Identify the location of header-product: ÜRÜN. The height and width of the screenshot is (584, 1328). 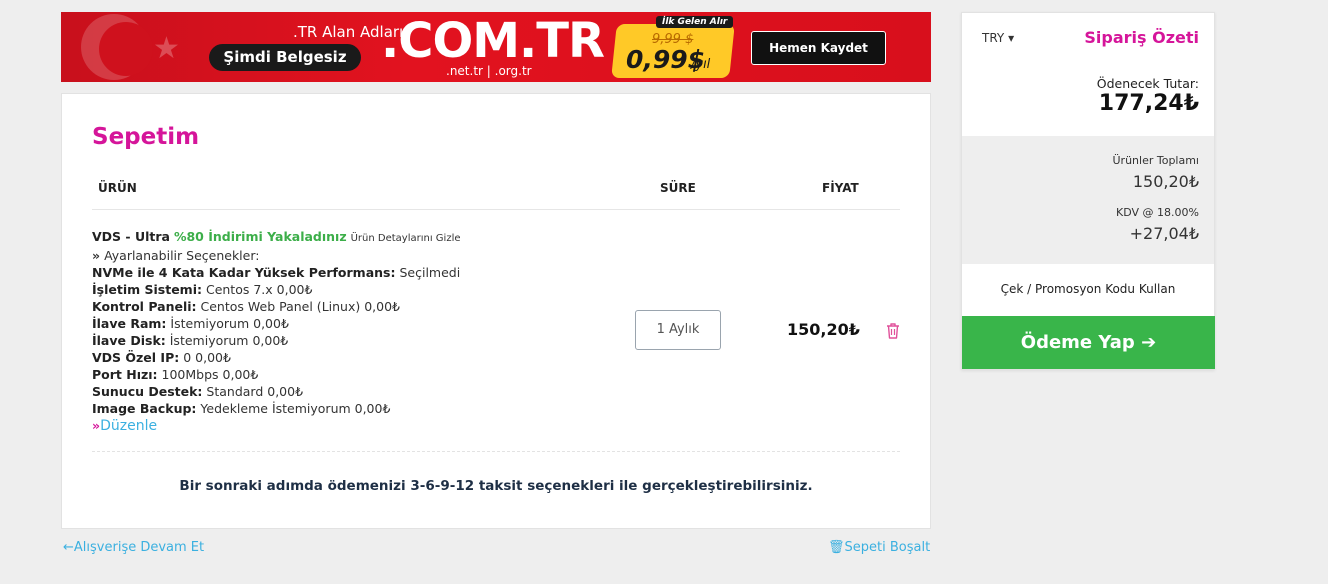
(117, 188).